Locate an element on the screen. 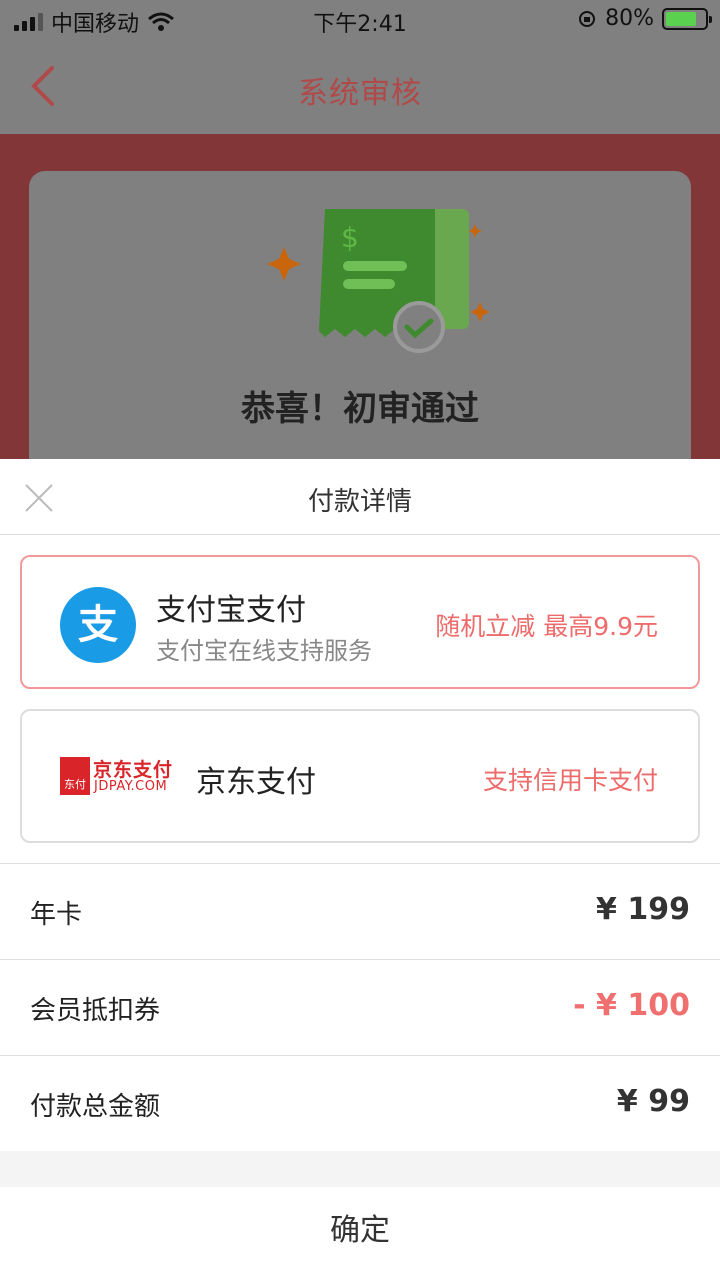 Image resolution: width=720 pixels, height=1280 pixels. alipay-icon: 支 is located at coordinates (98, 625).